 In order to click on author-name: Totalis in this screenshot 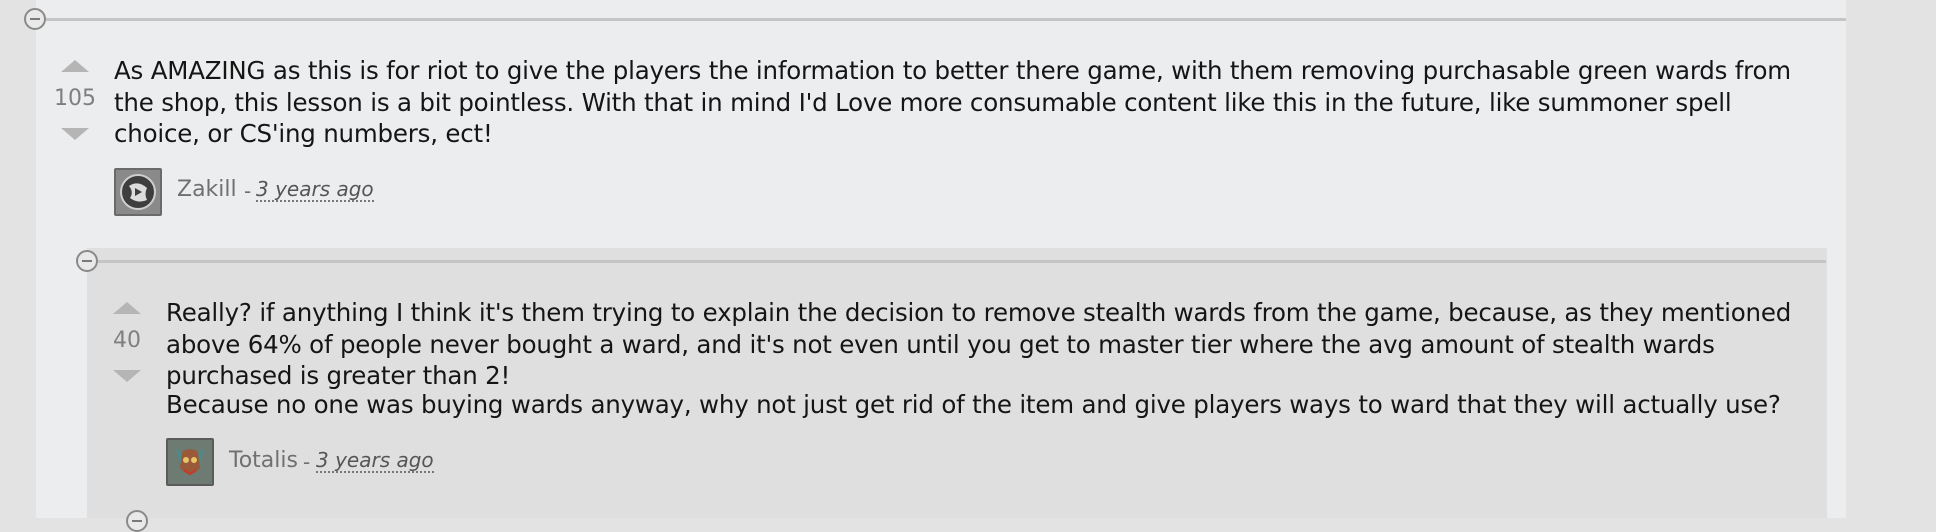, I will do `click(263, 460)`.